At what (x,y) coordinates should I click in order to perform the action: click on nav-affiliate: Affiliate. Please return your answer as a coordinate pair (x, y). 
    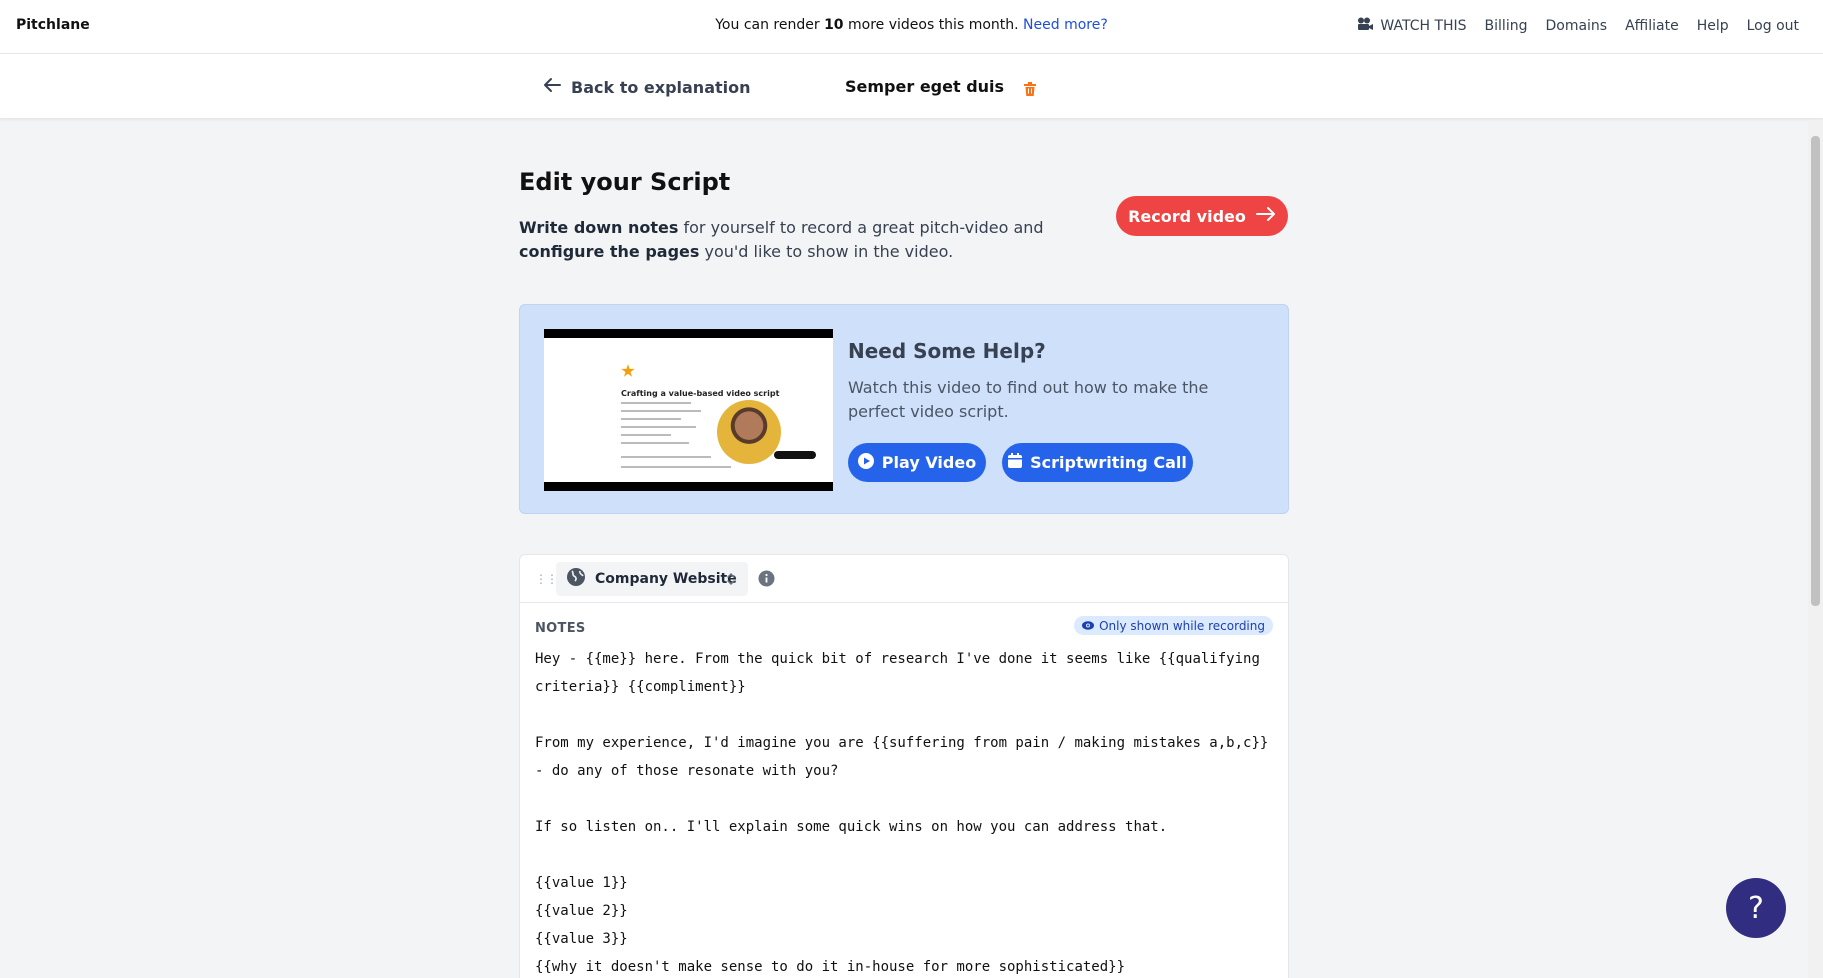
    Looking at the image, I should click on (1652, 26).